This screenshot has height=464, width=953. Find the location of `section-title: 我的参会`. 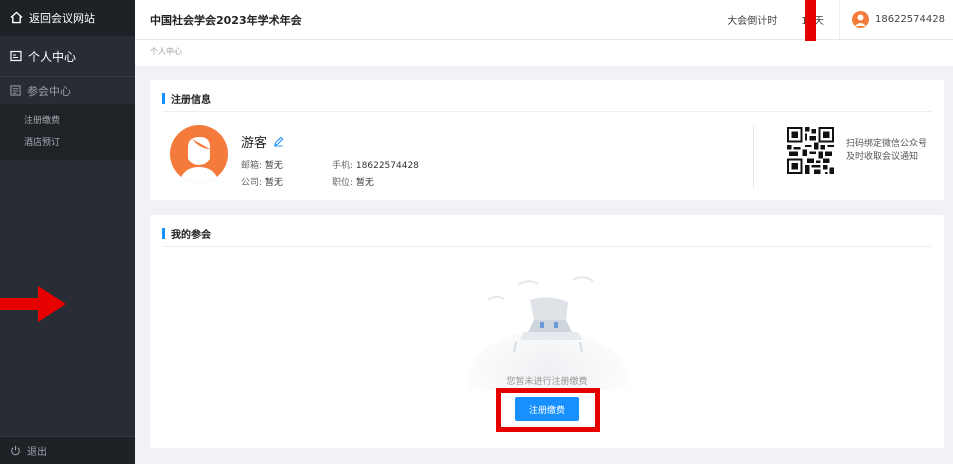

section-title: 我的参会 is located at coordinates (191, 235).